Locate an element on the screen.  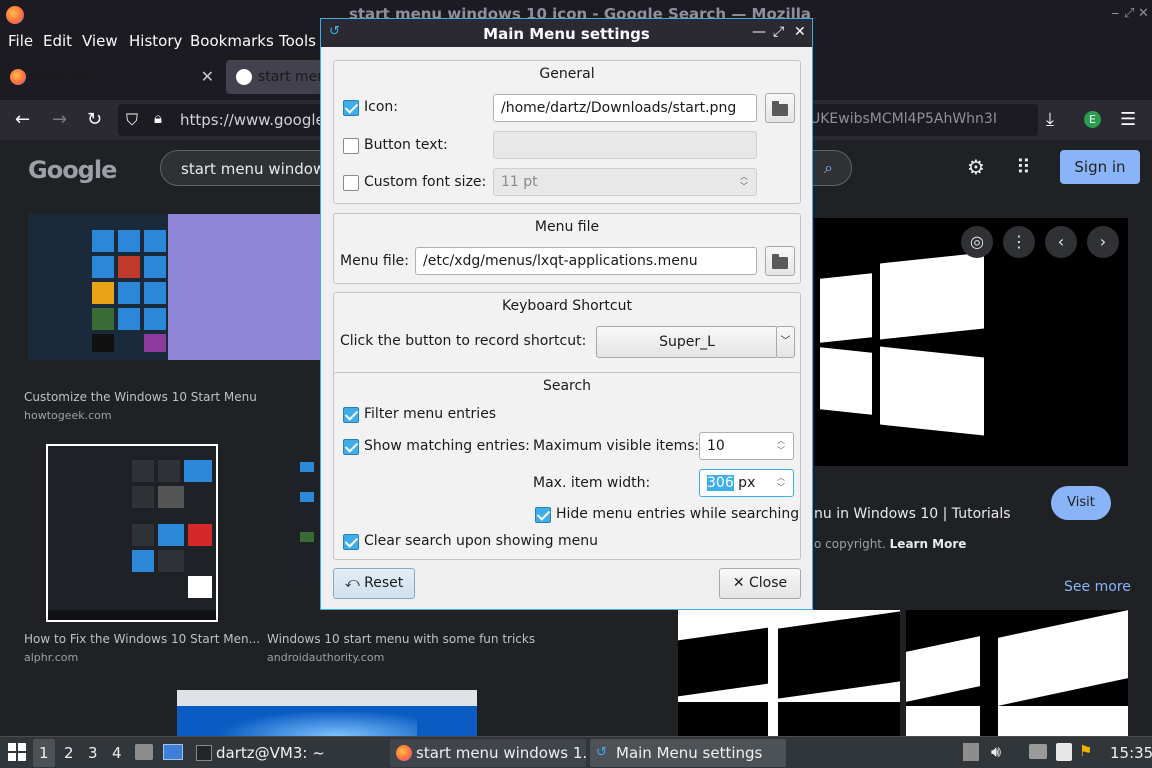
reset-button: ⤺ Reset is located at coordinates (374, 583).